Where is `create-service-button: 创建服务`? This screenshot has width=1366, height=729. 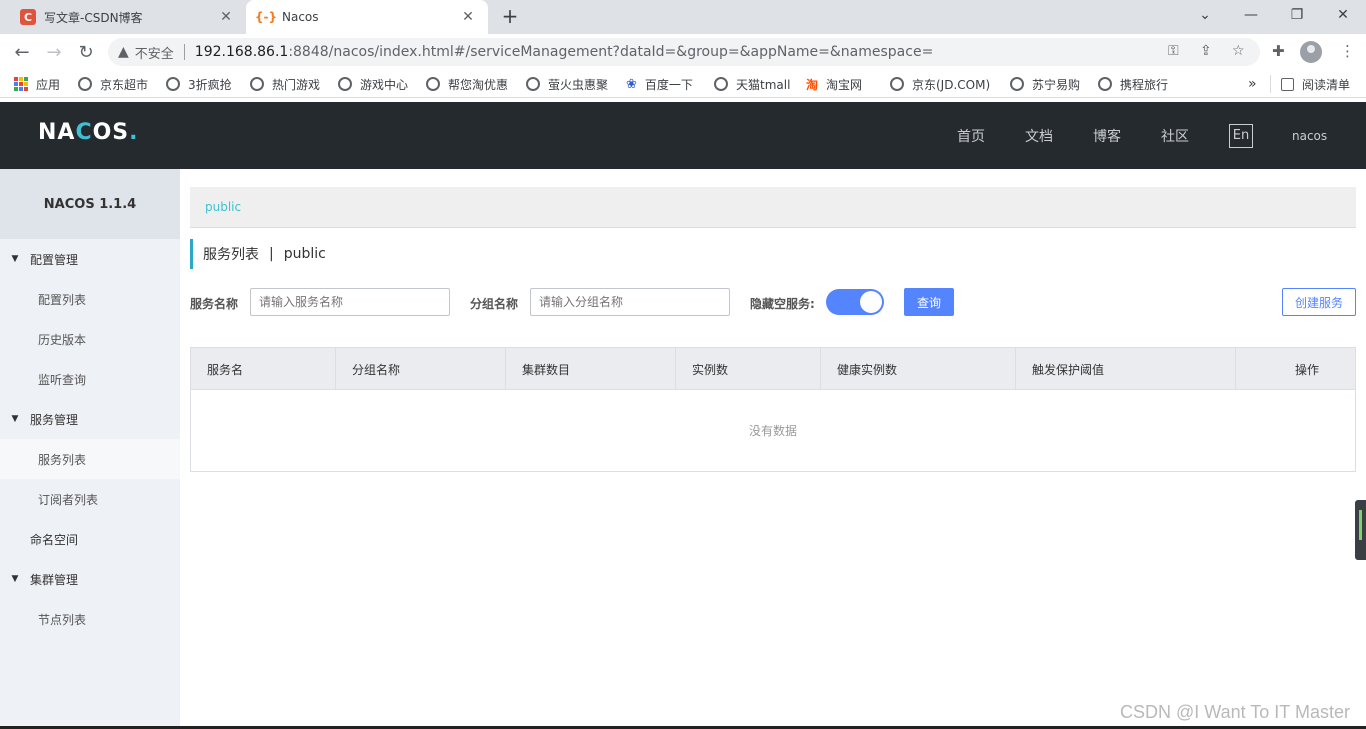 create-service-button: 创建服务 is located at coordinates (1319, 302).